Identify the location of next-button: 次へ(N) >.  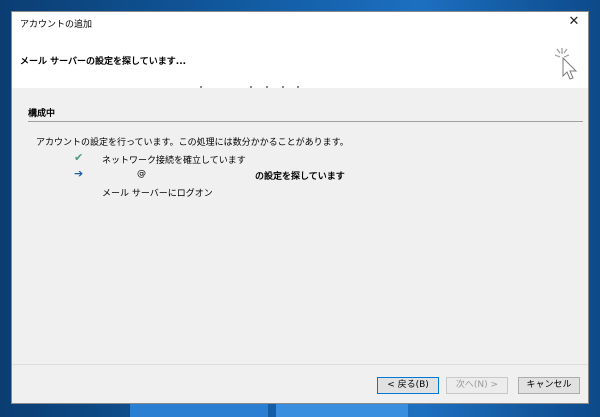
(477, 385).